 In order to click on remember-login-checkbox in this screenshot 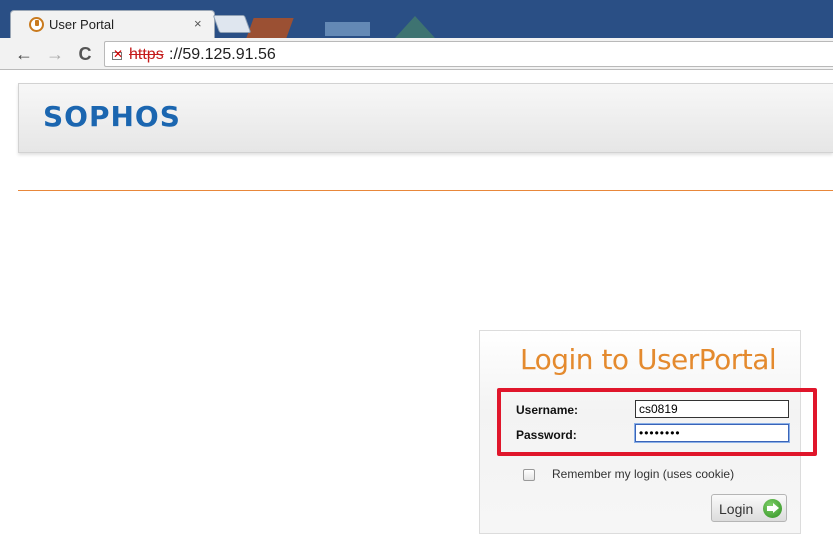, I will do `click(529, 475)`.